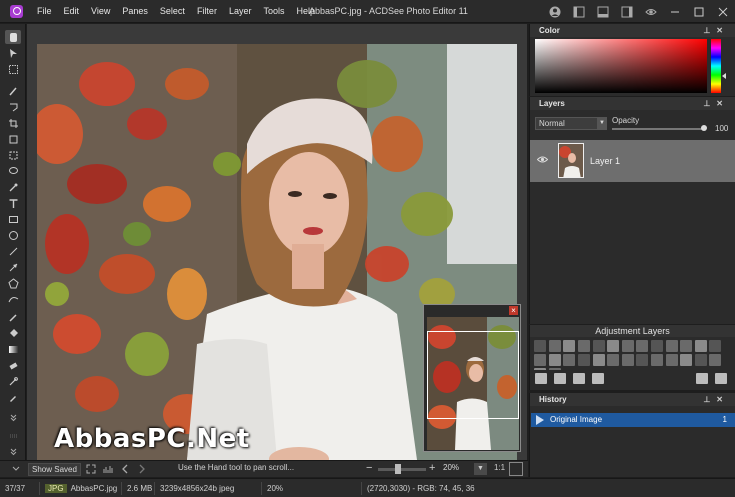 The image size is (735, 497). Describe the element at coordinates (584, 360) in the screenshot. I see `blur-adjustment-icon` at that location.